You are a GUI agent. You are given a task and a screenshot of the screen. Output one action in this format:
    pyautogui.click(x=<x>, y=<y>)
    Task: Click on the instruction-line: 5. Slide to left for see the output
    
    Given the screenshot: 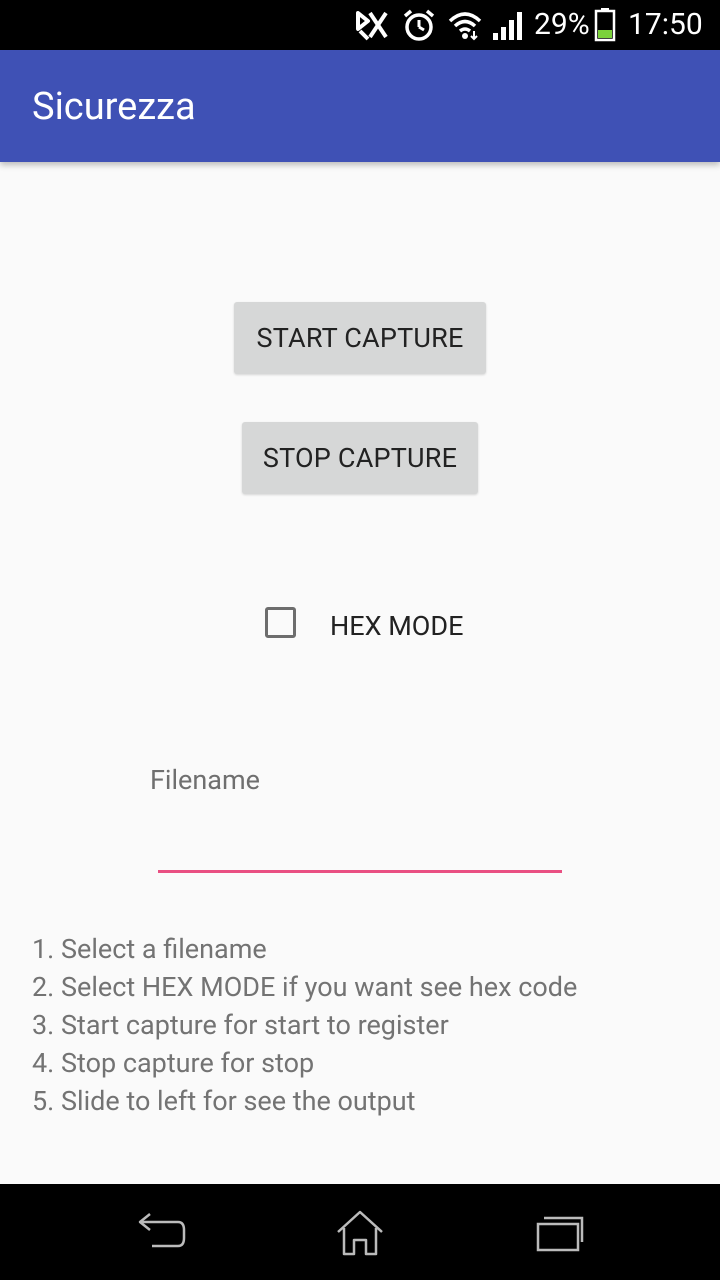 What is the action you would take?
    pyautogui.click(x=224, y=1101)
    